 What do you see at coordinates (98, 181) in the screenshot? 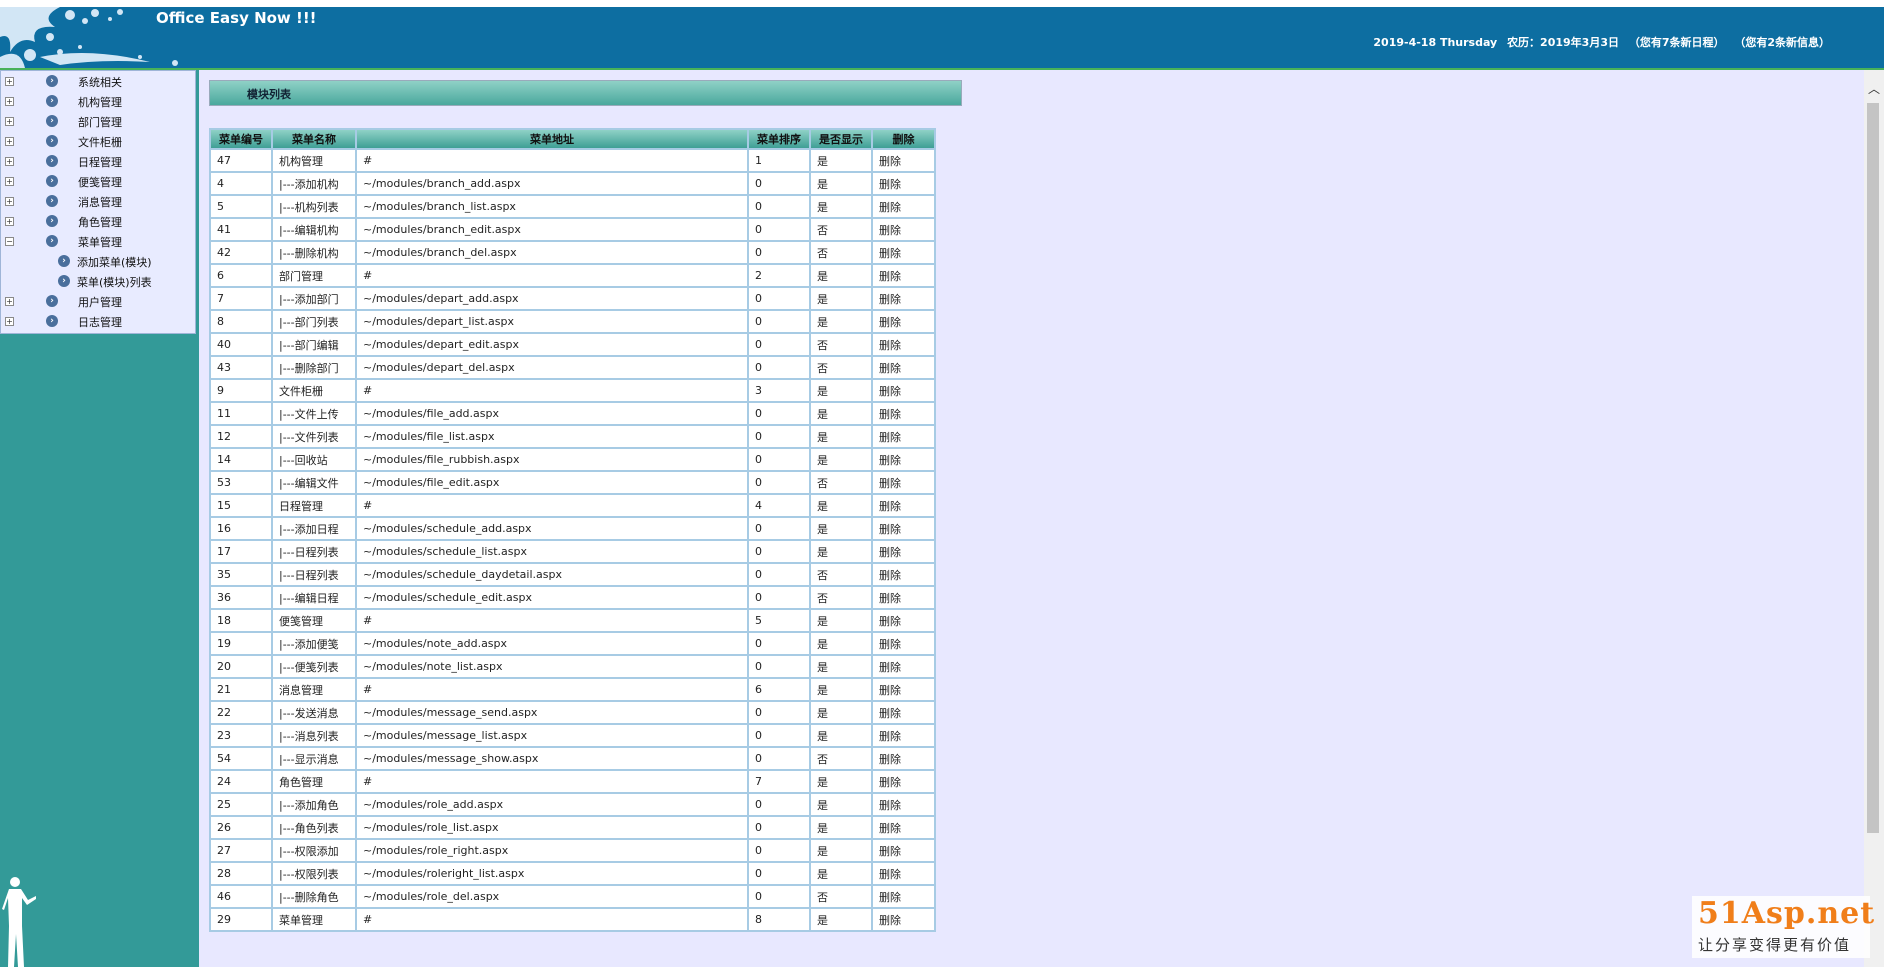
I see `tree-item-note: + › 便笺管理` at bounding box center [98, 181].